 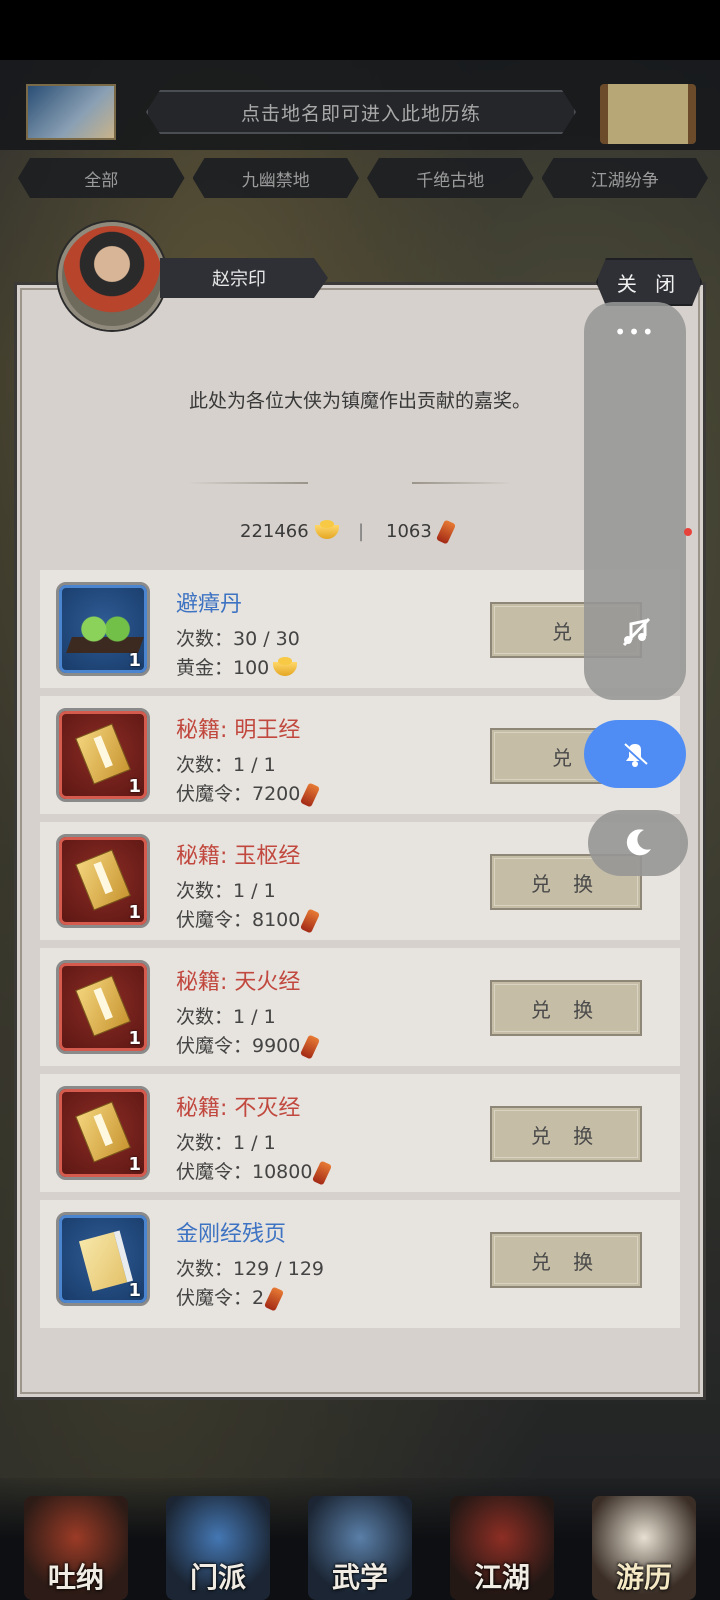 I want to click on bell-off-icon, so click(x=635, y=755).